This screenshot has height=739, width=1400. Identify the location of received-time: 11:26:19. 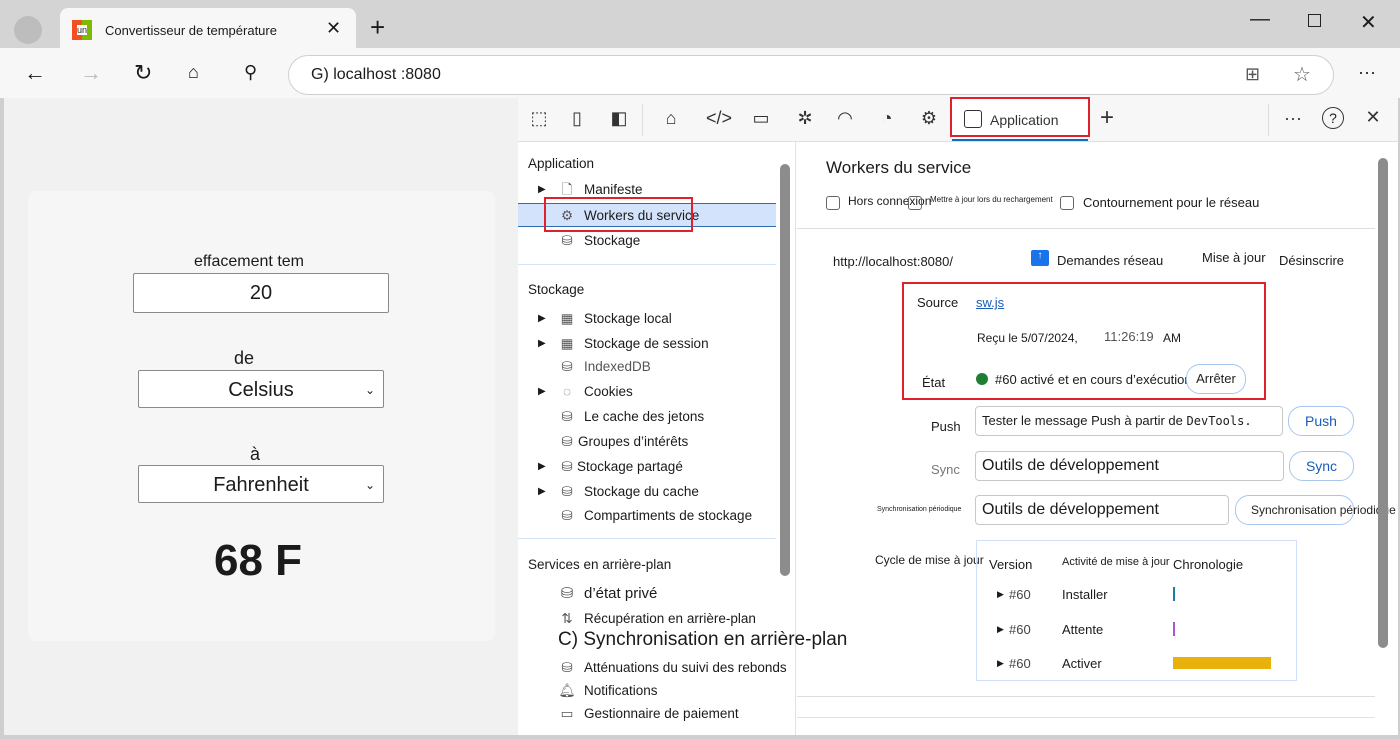
(1129, 336).